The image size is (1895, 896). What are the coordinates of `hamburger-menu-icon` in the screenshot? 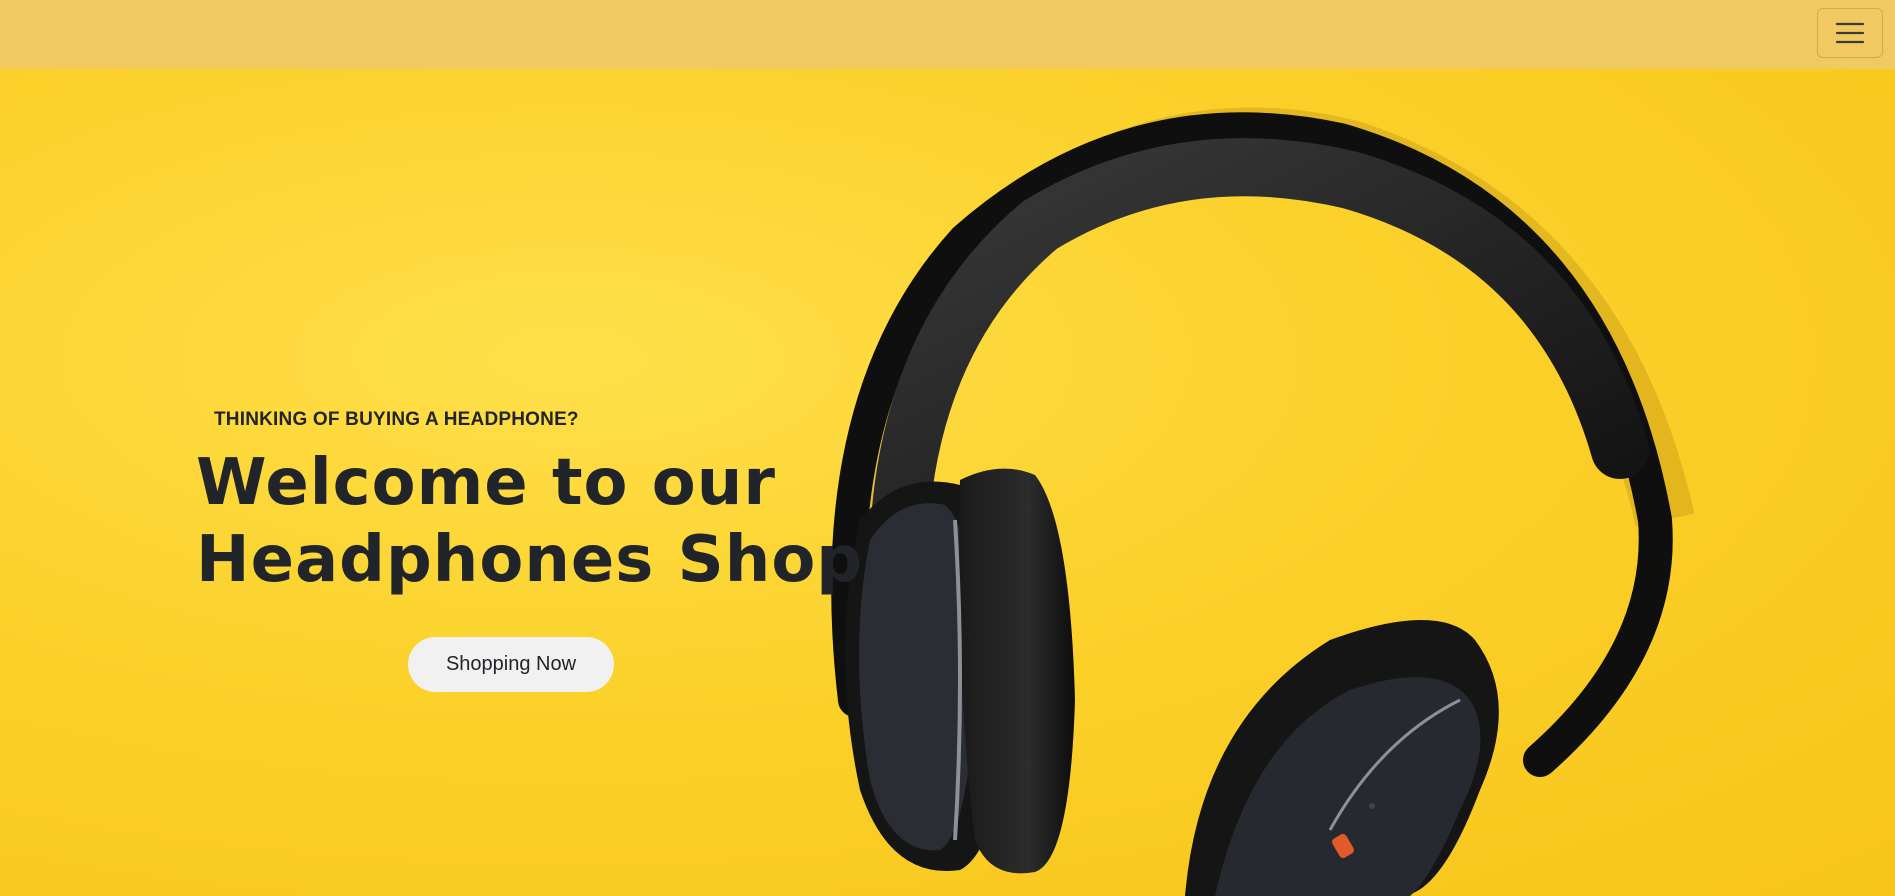 It's located at (1850, 33).